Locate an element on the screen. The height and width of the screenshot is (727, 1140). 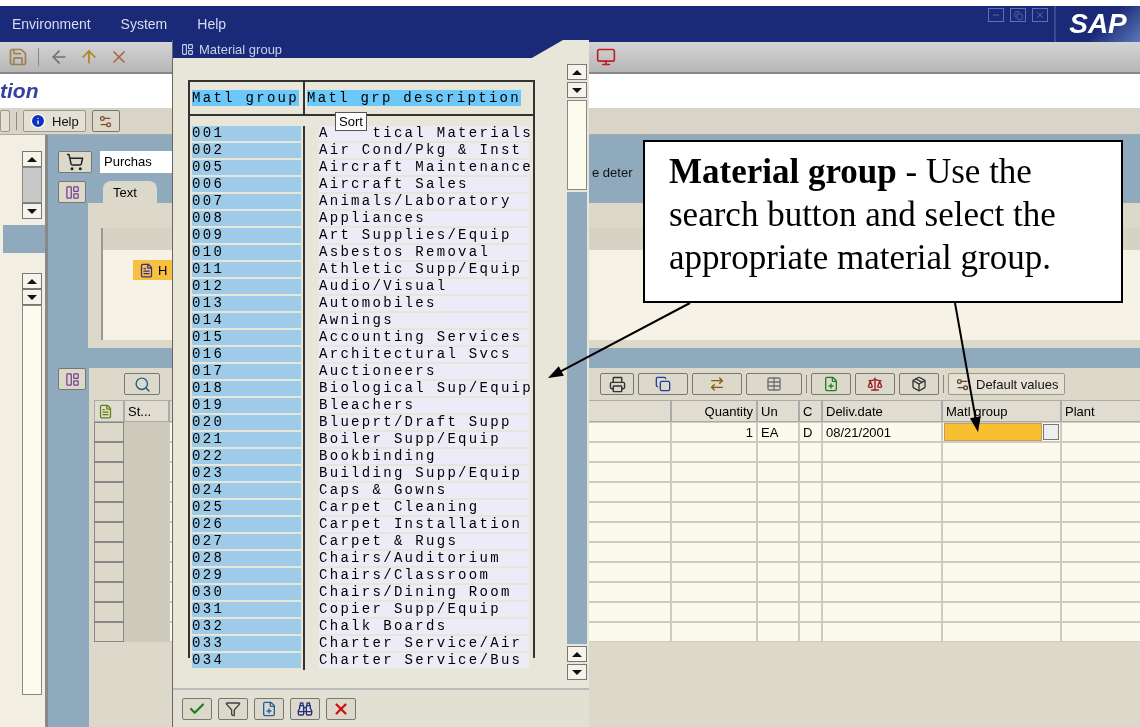
code-cell: 007 is located at coordinates (246, 201).